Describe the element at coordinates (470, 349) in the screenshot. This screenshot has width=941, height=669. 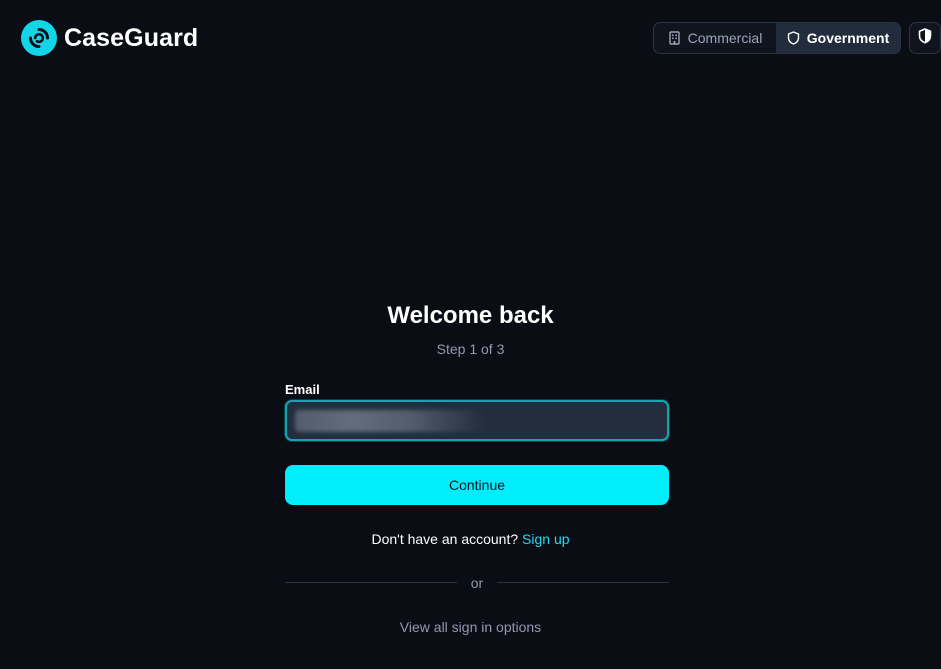
I see `step-indicator: Step 1 of 3` at that location.